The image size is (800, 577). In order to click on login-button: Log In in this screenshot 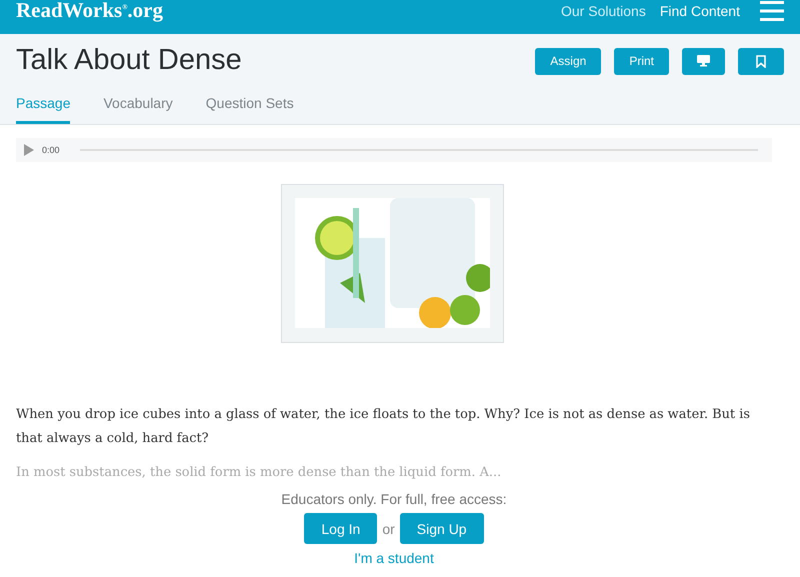, I will do `click(341, 528)`.